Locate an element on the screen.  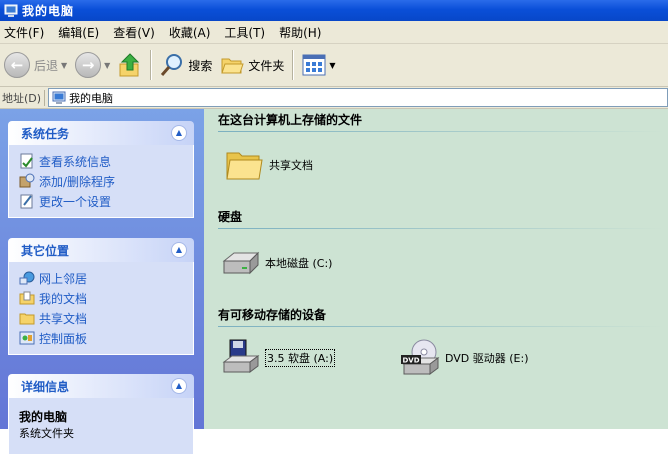
views-button: ▼ is located at coordinates (318, 65).